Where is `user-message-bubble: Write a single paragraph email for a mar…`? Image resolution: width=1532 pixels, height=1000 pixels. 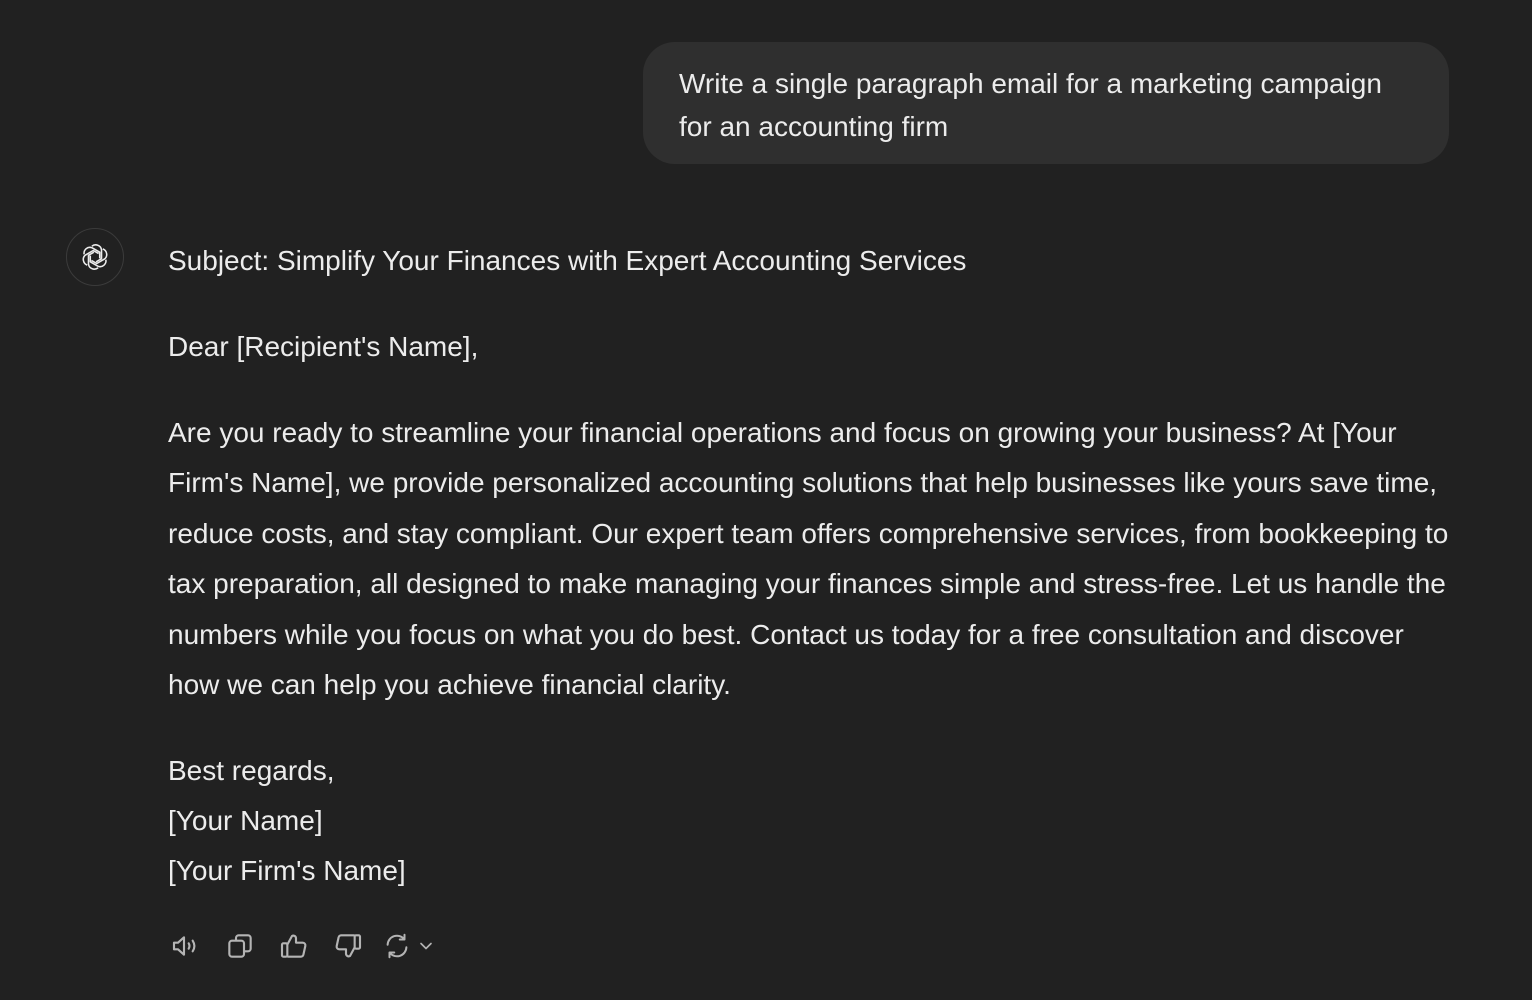 user-message-bubble: Write a single paragraph email for a mar… is located at coordinates (1046, 103).